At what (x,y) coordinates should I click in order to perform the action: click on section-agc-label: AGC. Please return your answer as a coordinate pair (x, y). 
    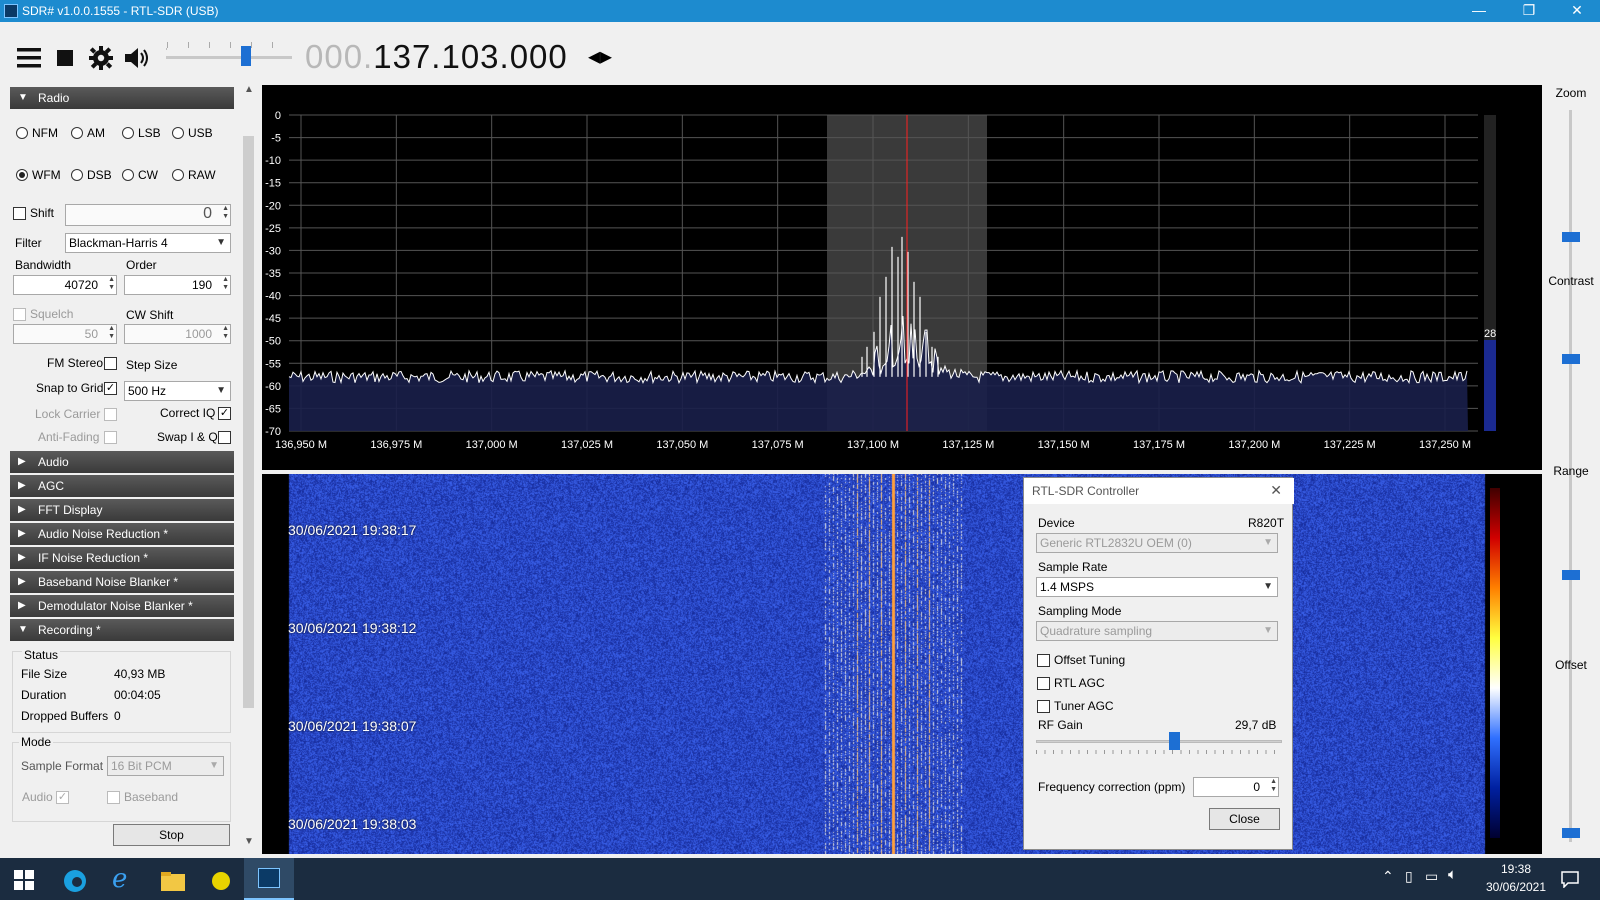
    Looking at the image, I should click on (51, 486).